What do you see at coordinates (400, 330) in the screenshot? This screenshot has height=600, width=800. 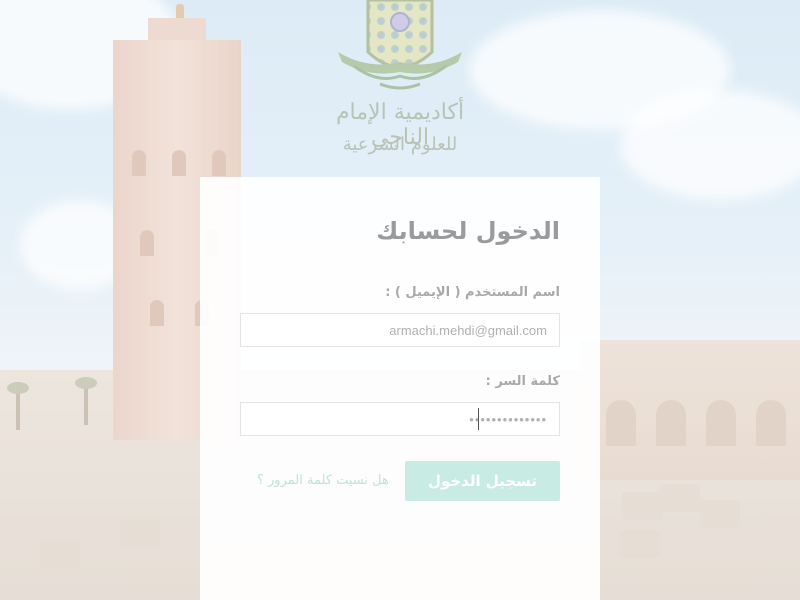 I see `email-field` at bounding box center [400, 330].